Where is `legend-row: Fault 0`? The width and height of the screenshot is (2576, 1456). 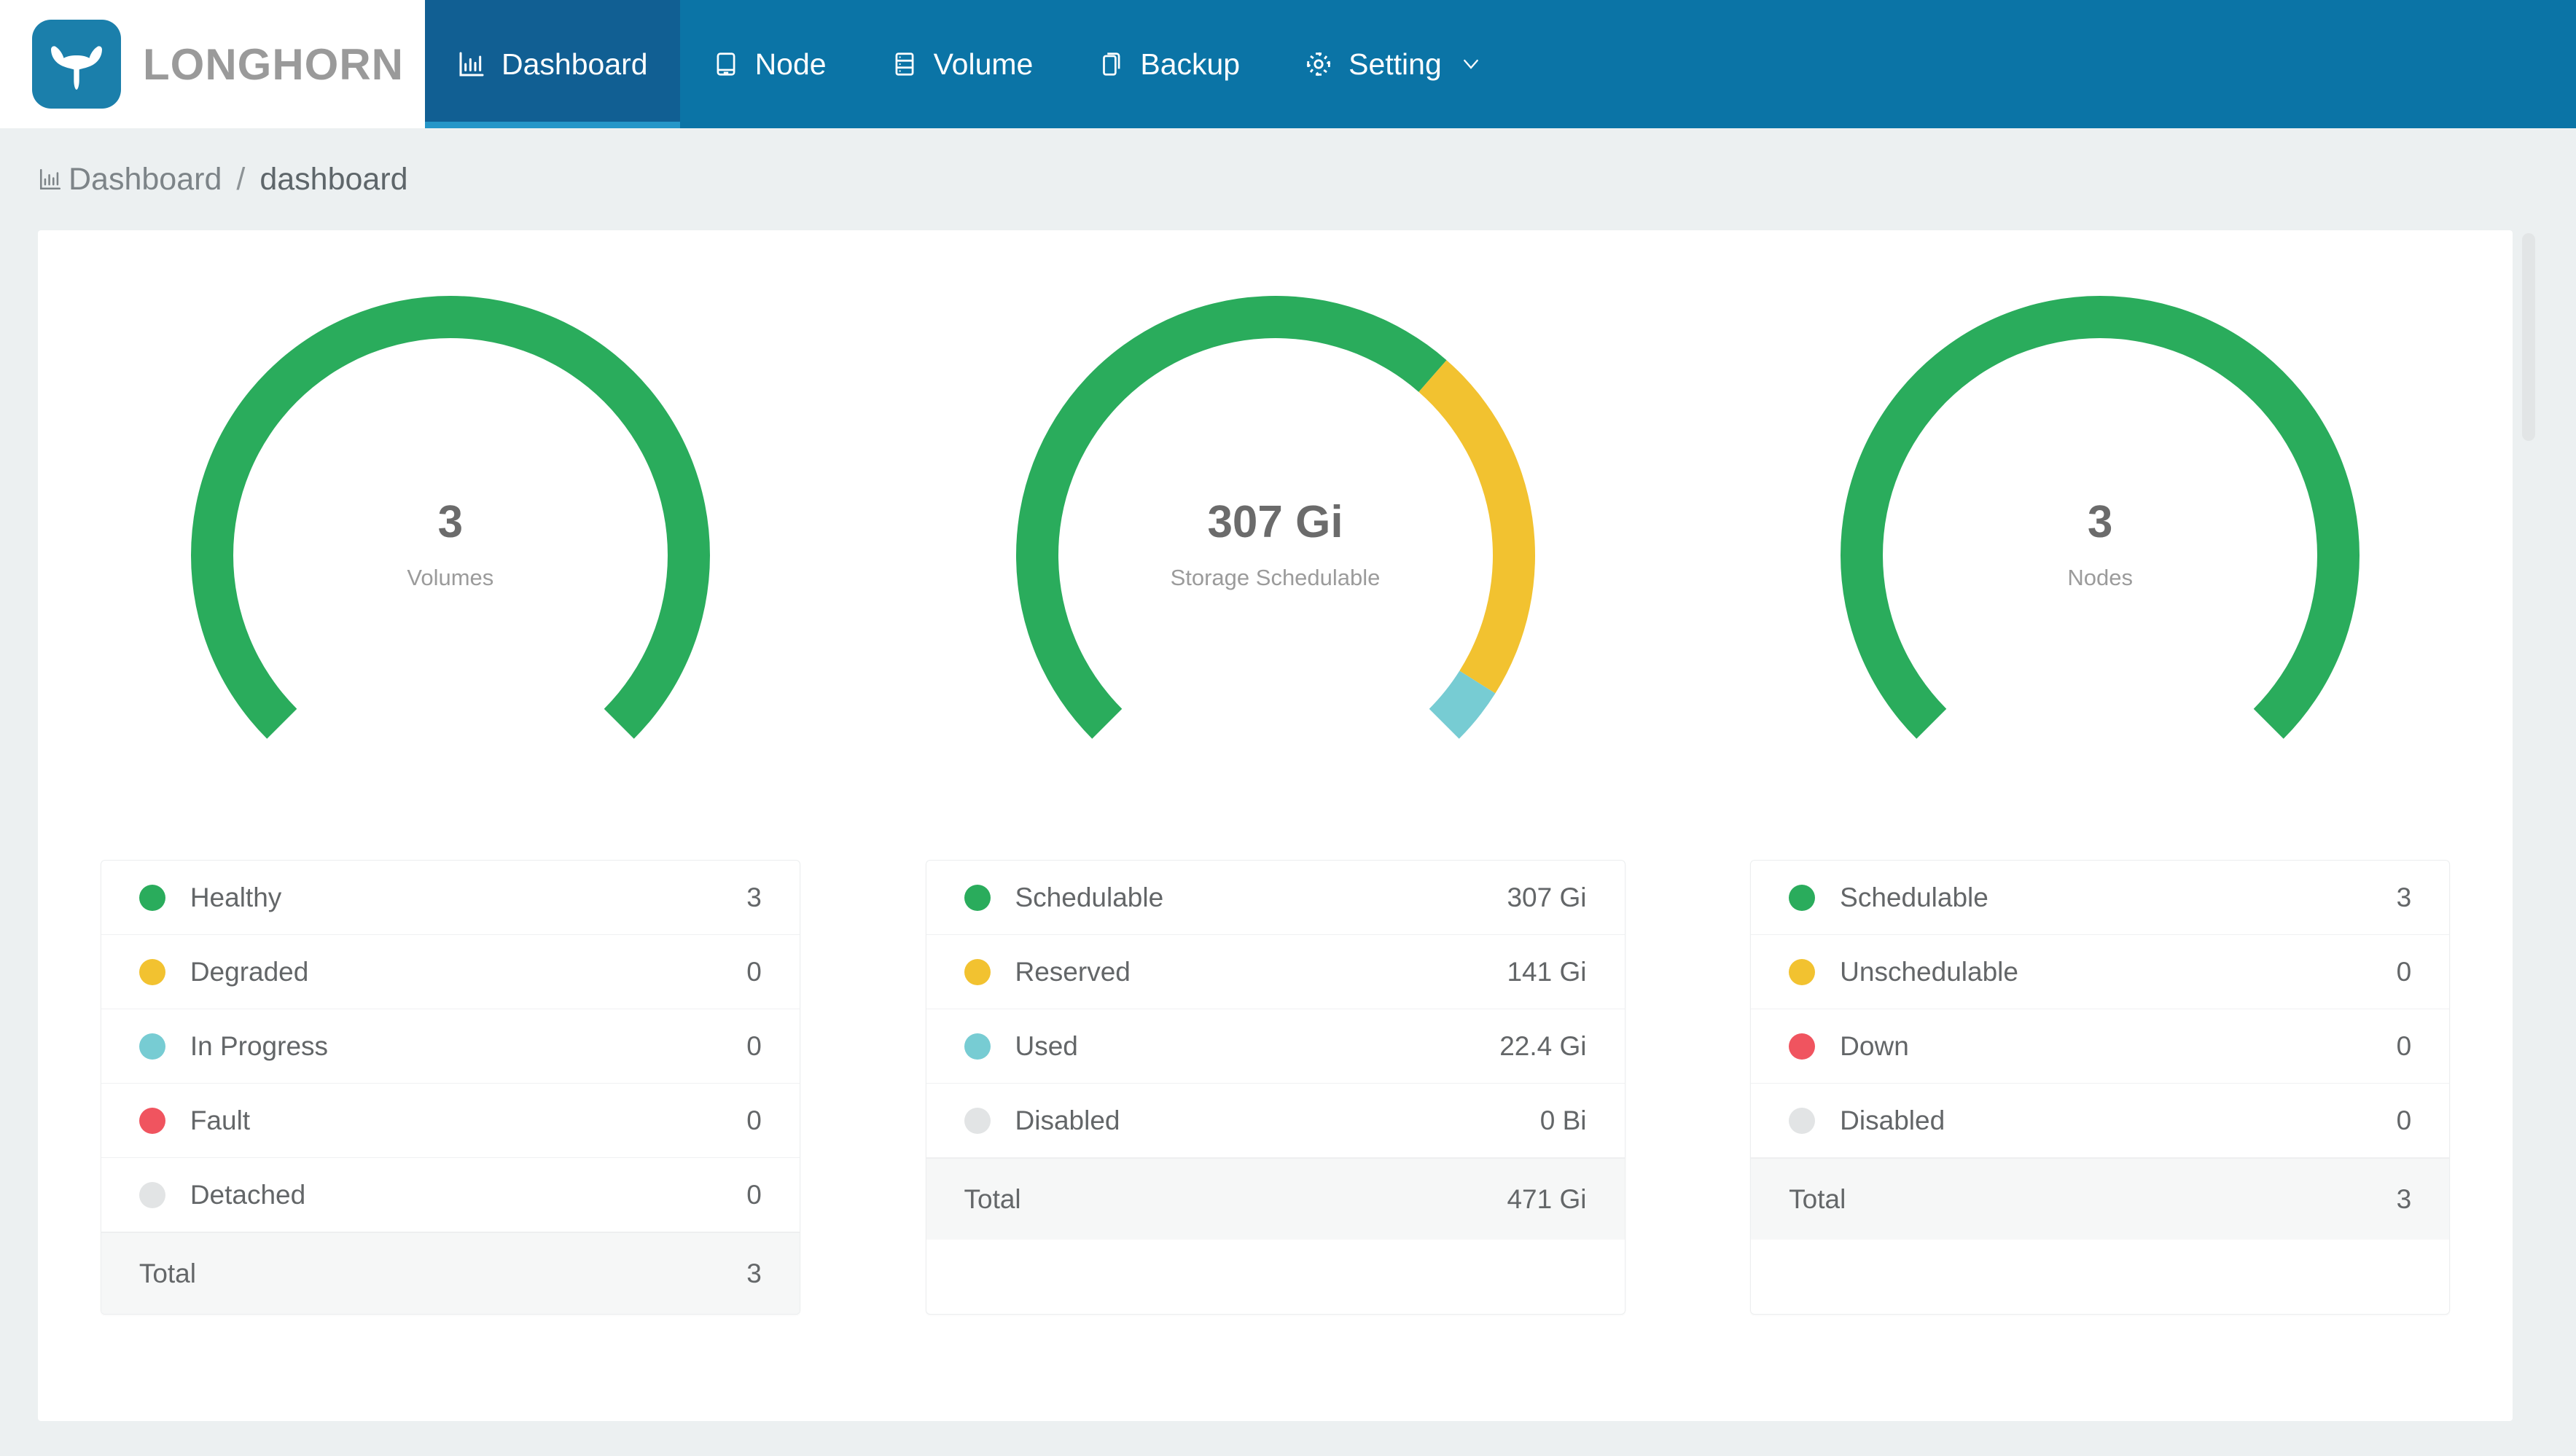 legend-row: Fault 0 is located at coordinates (451, 1121).